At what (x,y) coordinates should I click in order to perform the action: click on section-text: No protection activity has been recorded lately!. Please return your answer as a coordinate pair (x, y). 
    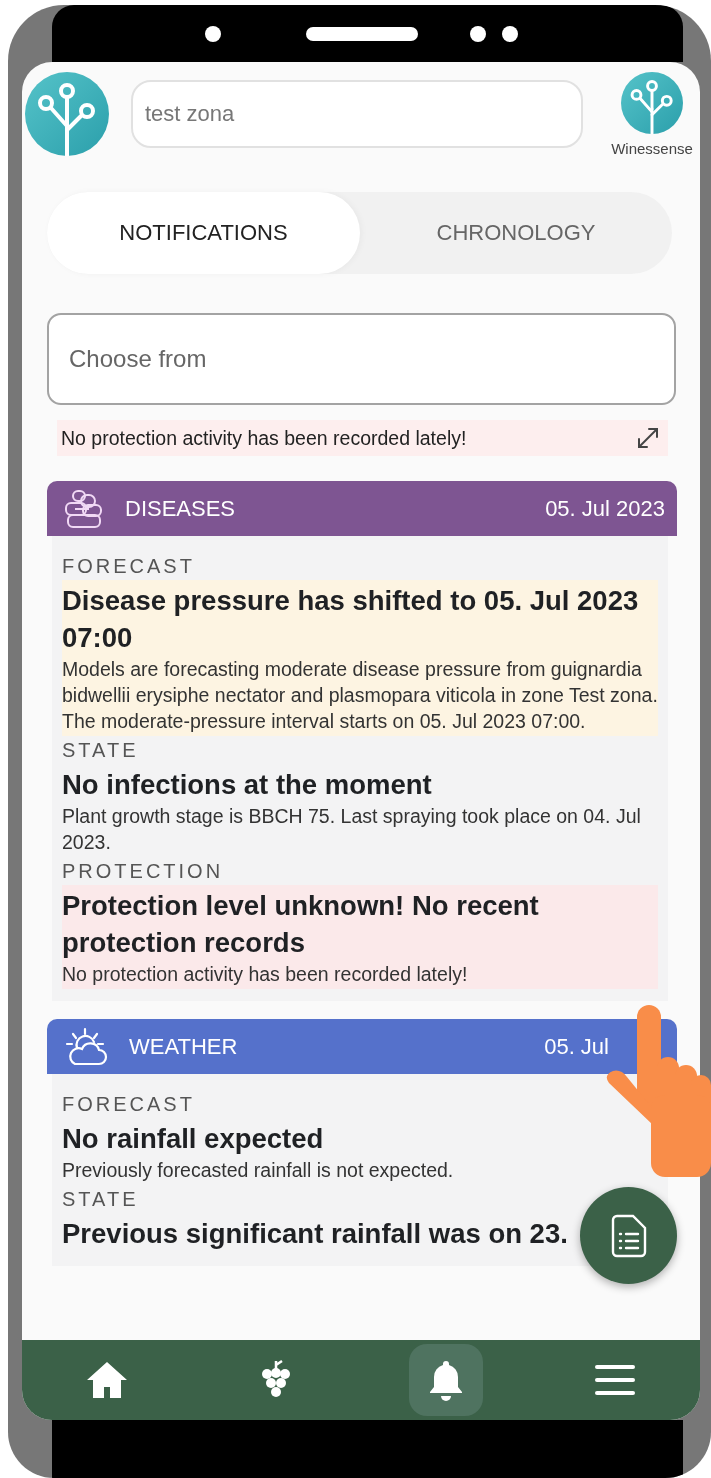
    Looking at the image, I should click on (265, 974).